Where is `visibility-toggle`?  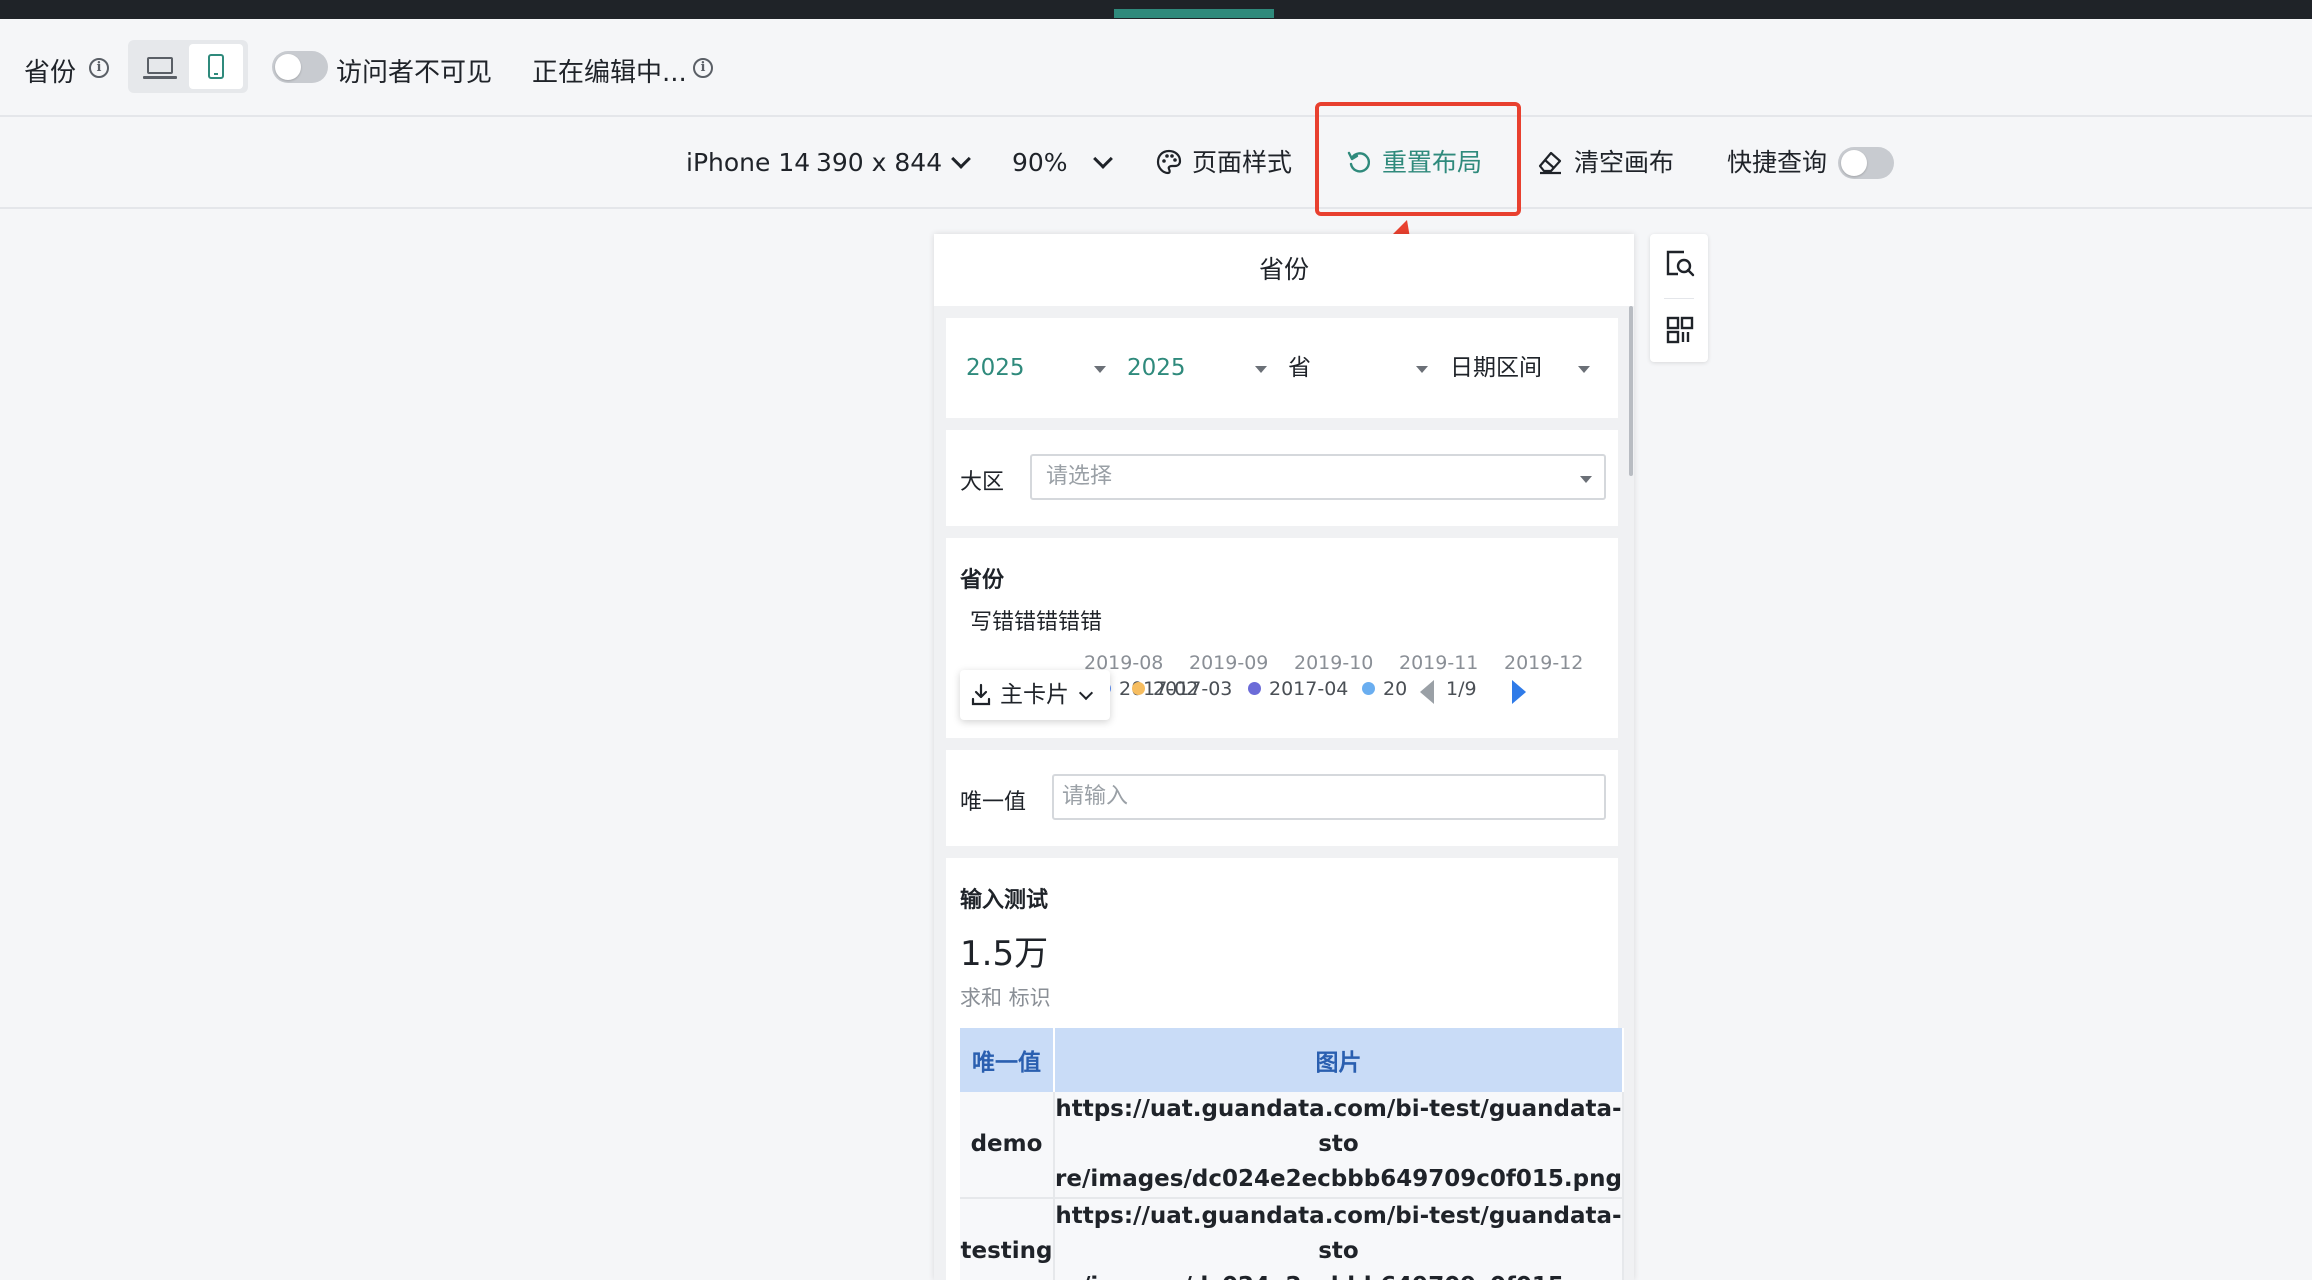 visibility-toggle is located at coordinates (300, 67).